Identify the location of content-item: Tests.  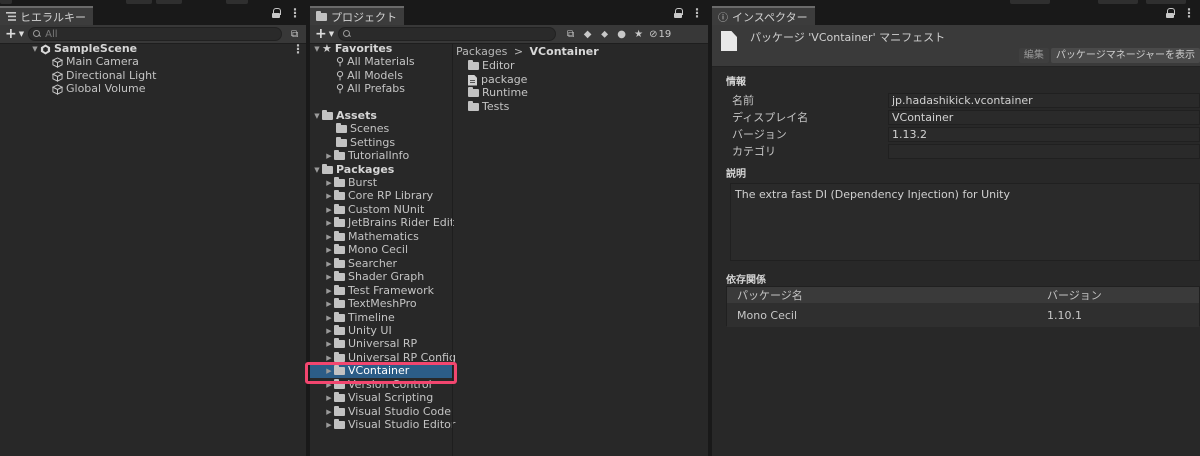
(488, 107).